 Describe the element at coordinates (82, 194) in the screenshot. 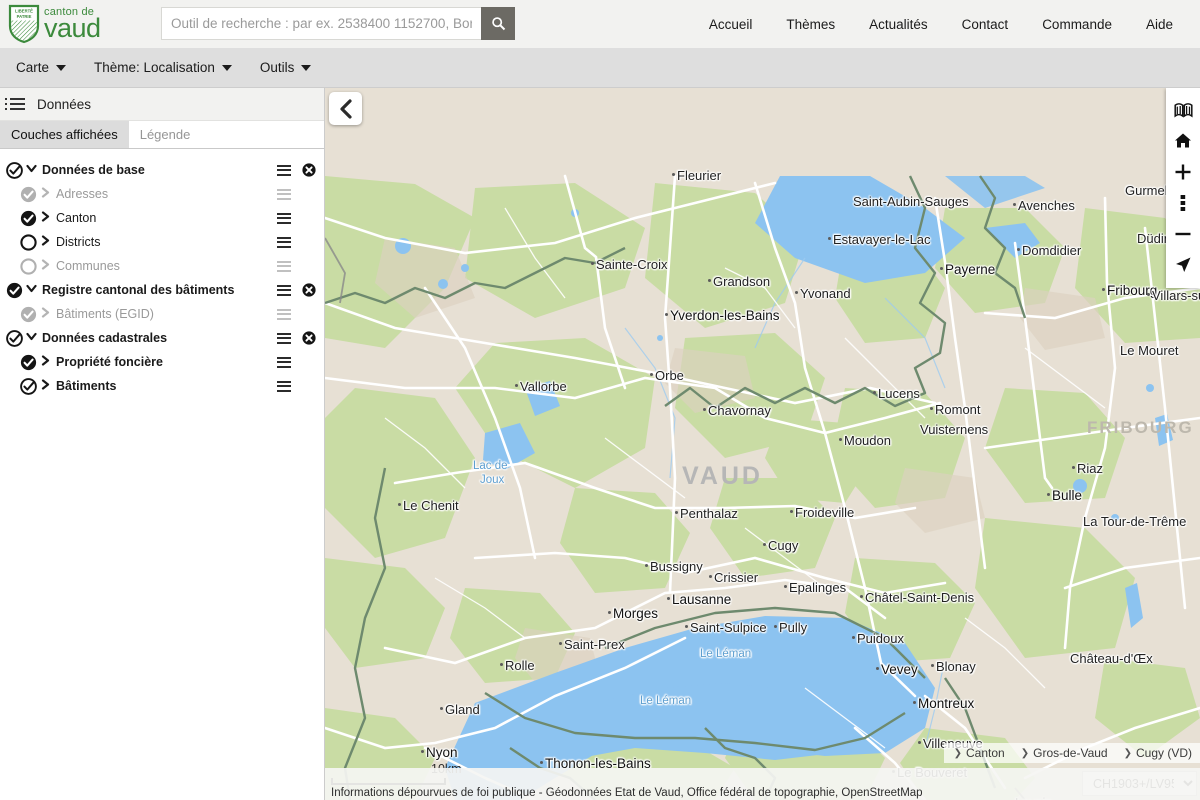

I see `layer-name: Adresses` at that location.